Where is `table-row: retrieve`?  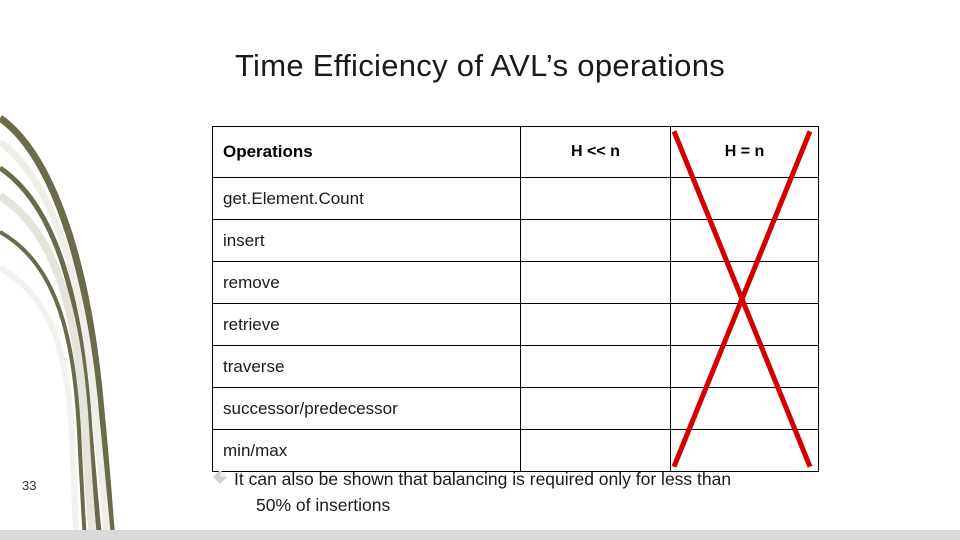
table-row: retrieve is located at coordinates (515, 324).